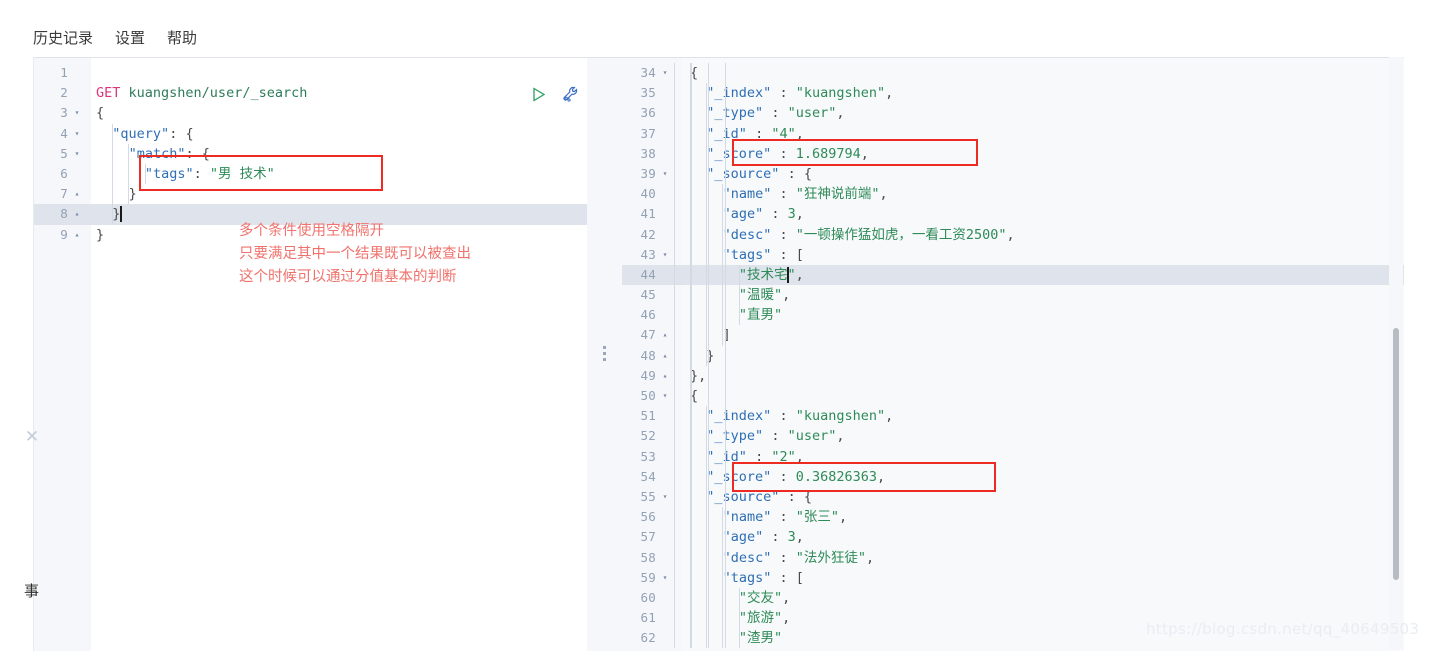 This screenshot has height=651, width=1433. Describe the element at coordinates (1013, 396) in the screenshot. I see `code-line: 50 ▾{` at that location.